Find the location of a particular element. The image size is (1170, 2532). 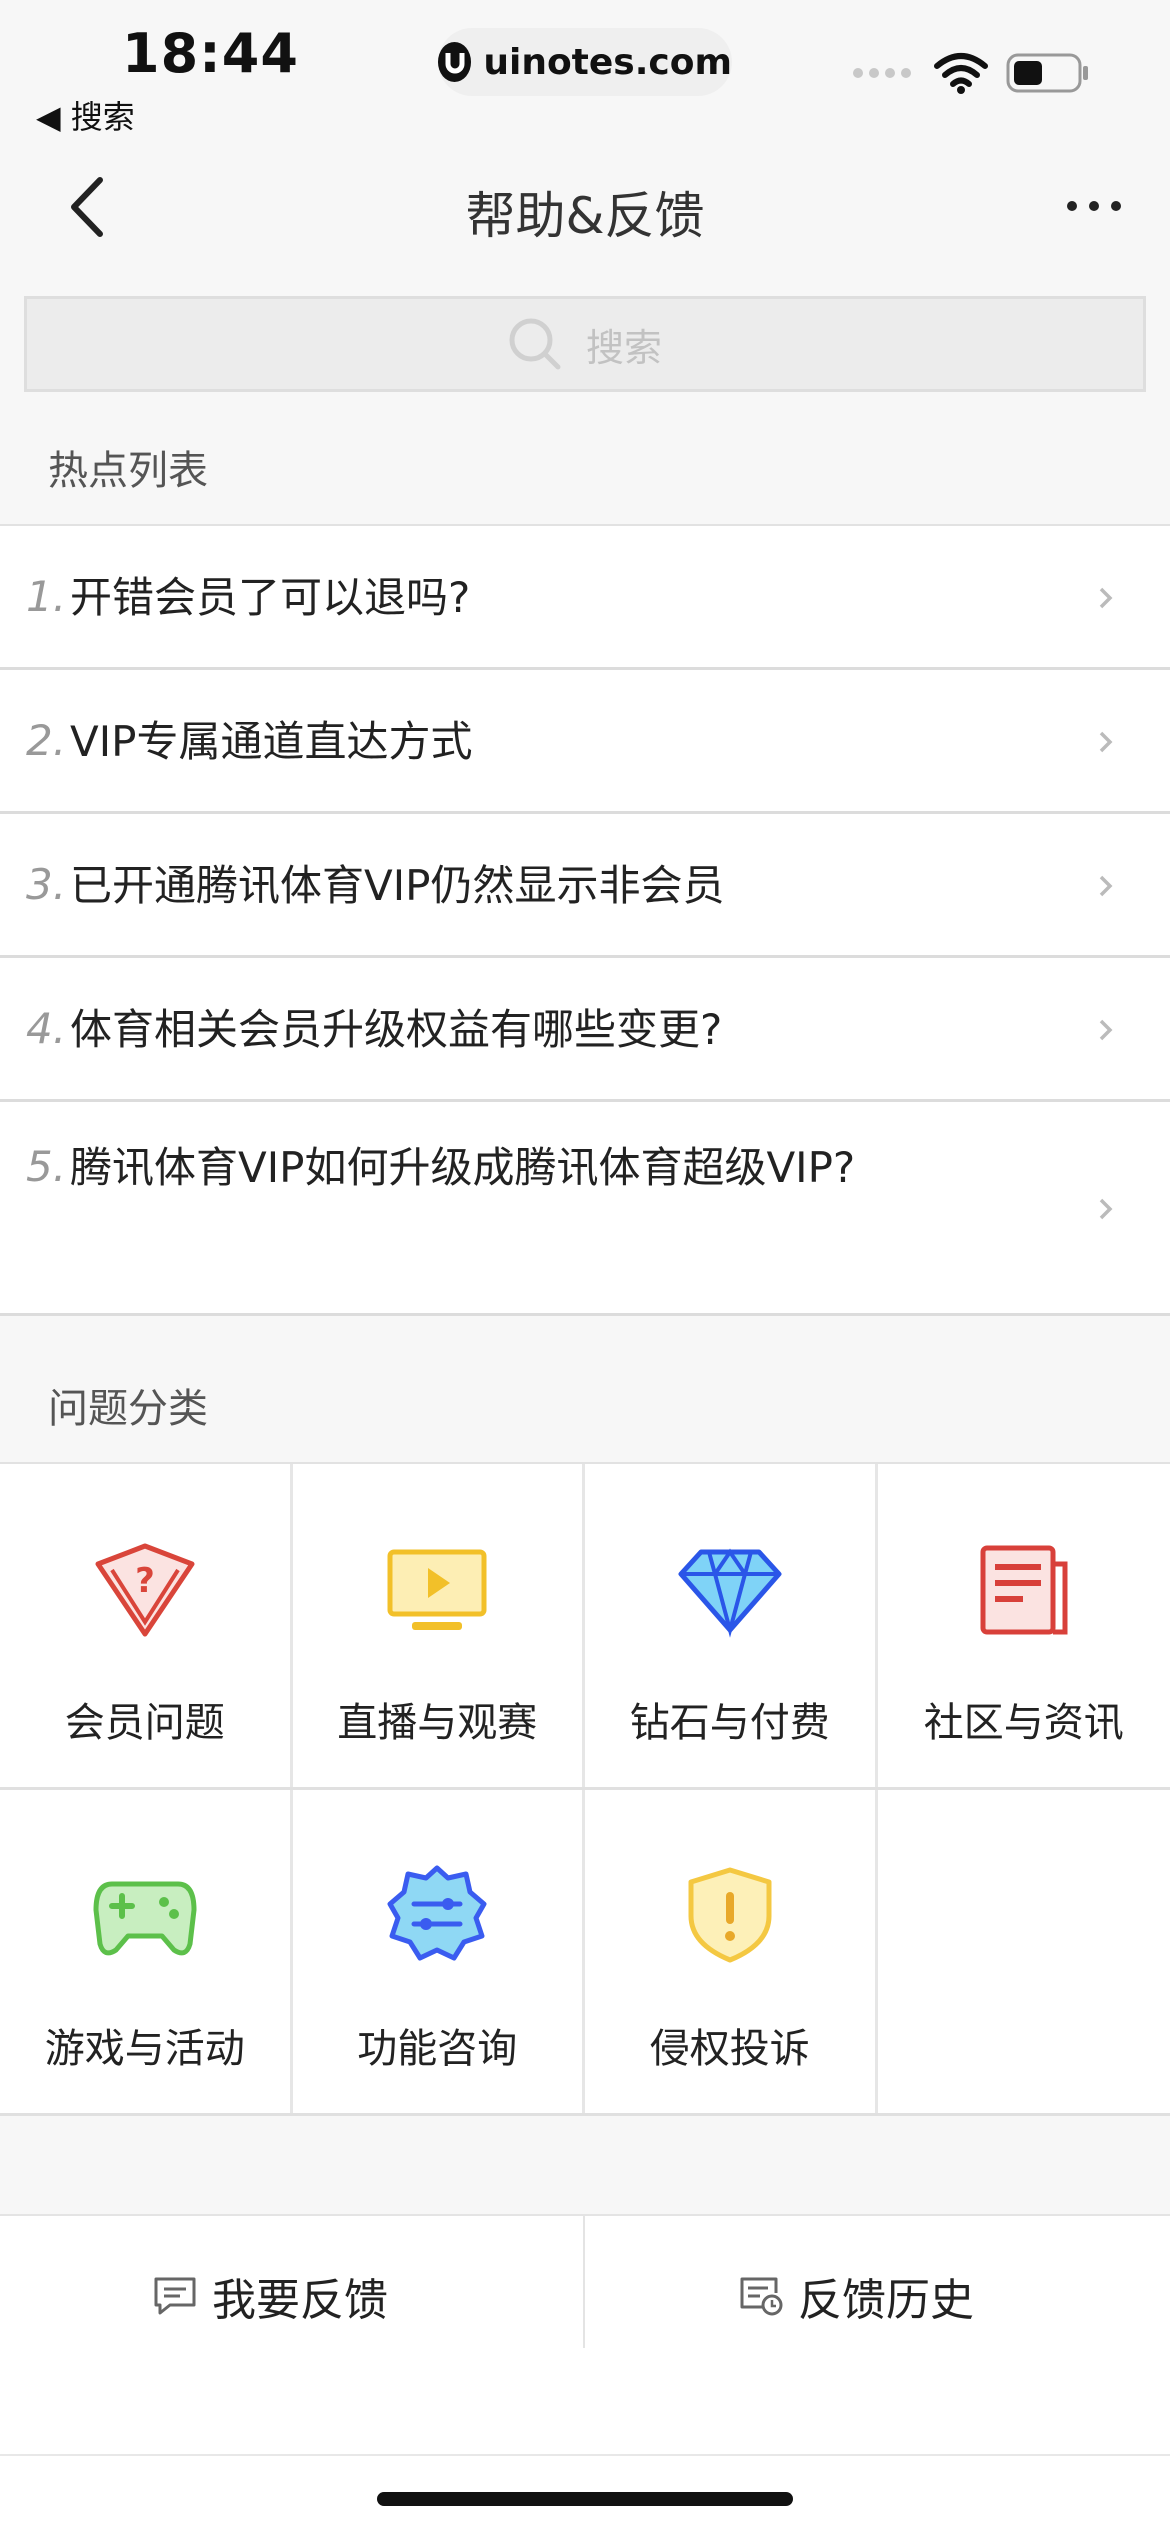

wifi-icon is located at coordinates (961, 73).